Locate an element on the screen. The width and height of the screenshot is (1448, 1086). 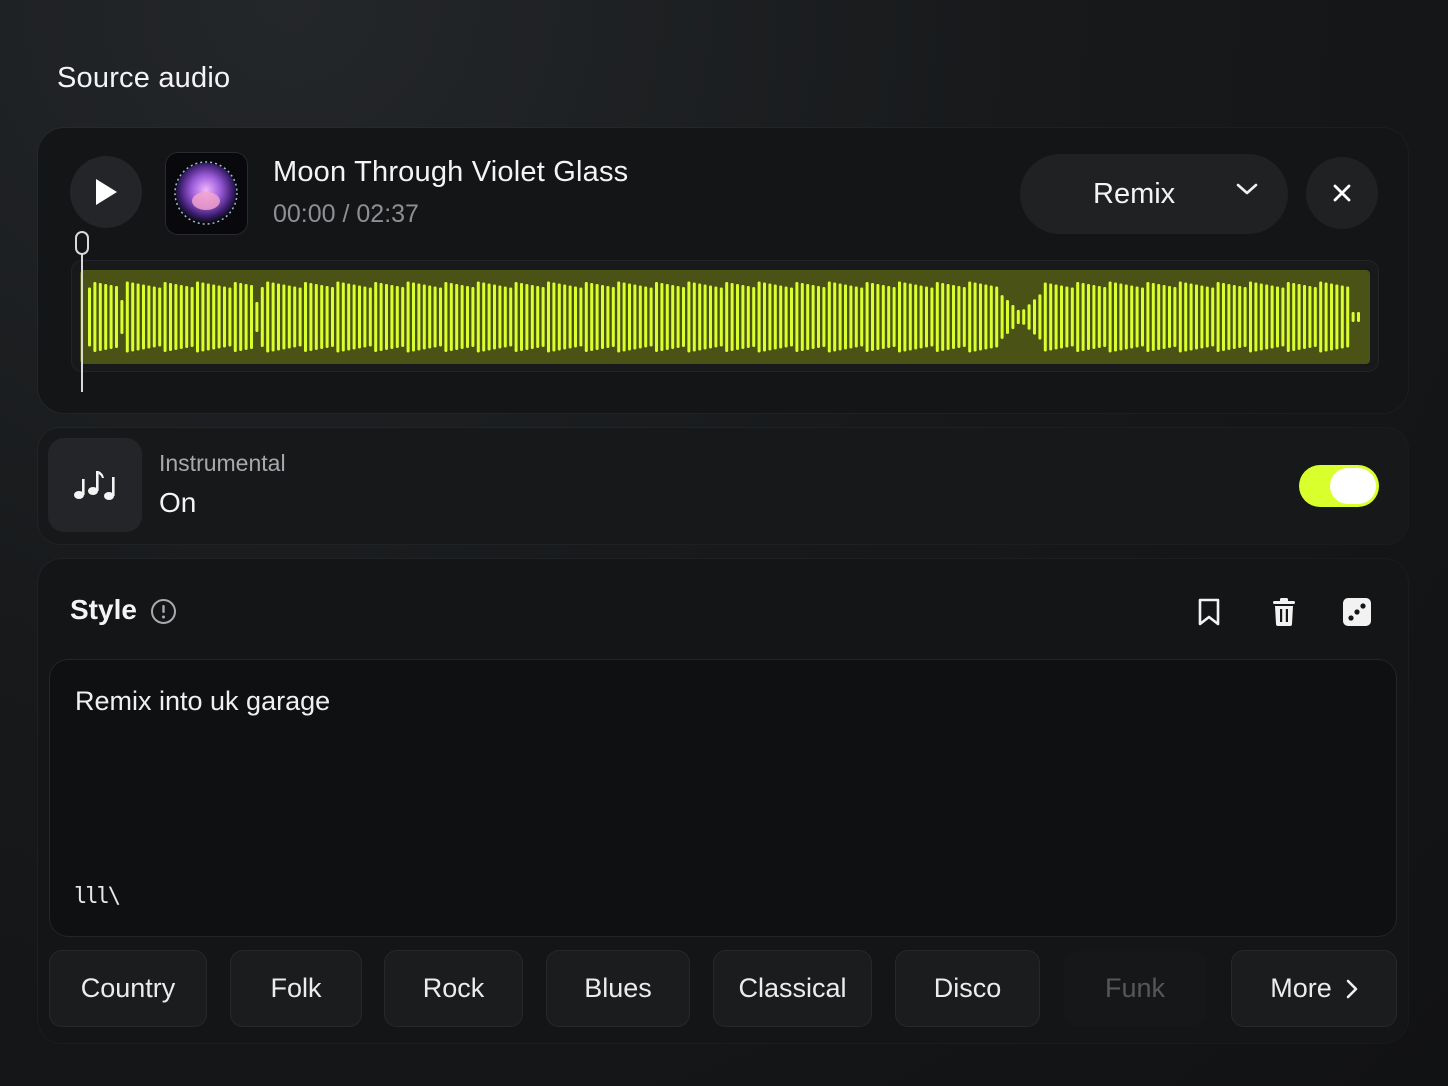
randomize-button is located at coordinates (1357, 612).